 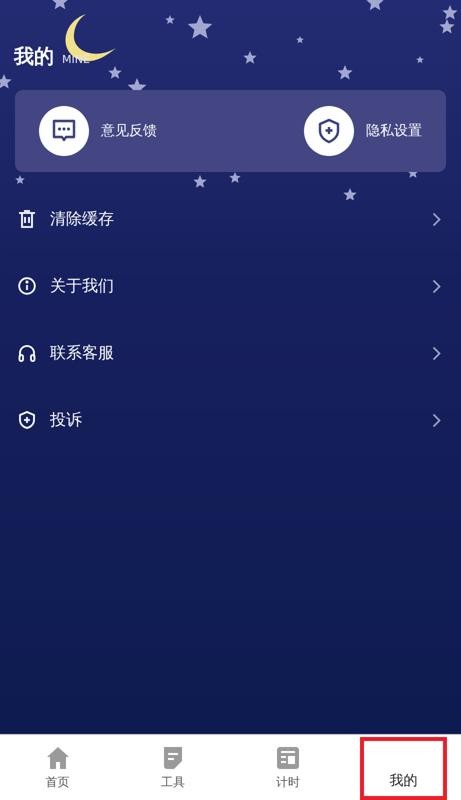 What do you see at coordinates (129, 131) in the screenshot?
I see `quick-action-label: 意见反馈` at bounding box center [129, 131].